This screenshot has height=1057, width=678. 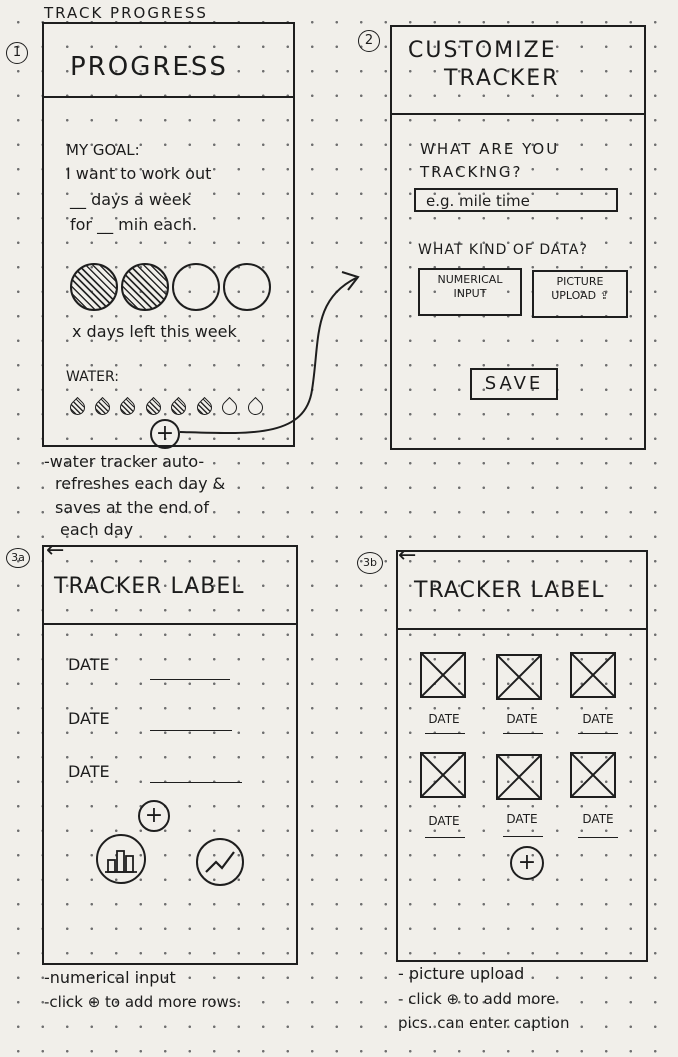 I want to click on screen-number-3a: 3a, so click(x=18, y=558).